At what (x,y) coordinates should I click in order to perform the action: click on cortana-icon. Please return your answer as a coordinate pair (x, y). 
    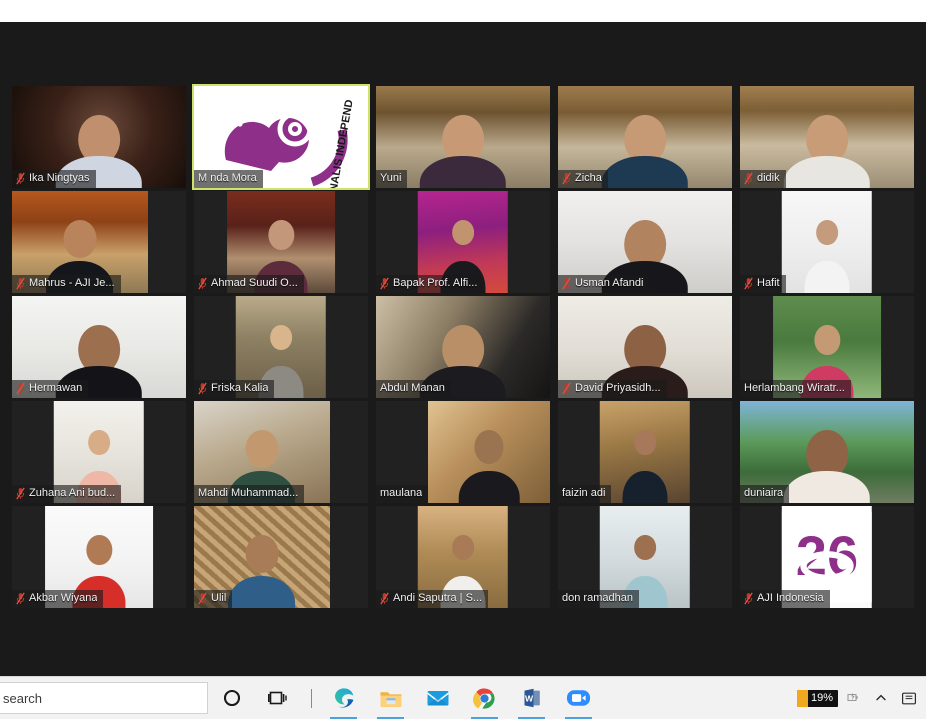
    Looking at the image, I should click on (231, 698).